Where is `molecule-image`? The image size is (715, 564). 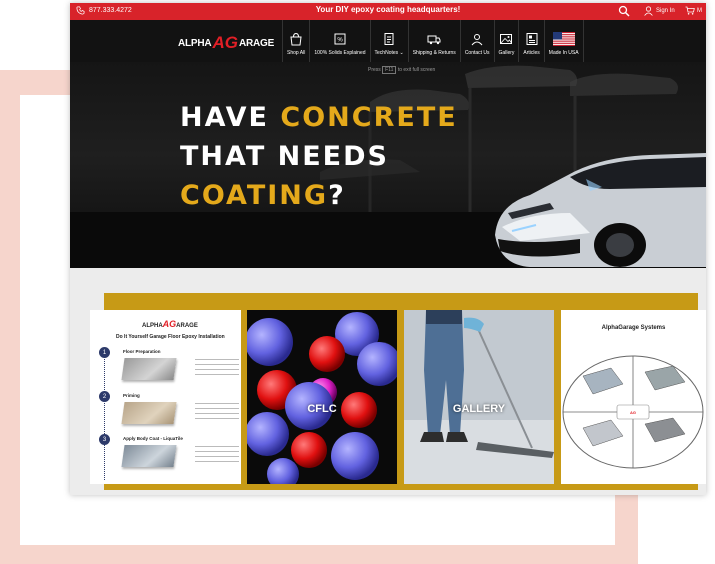
molecule-image is located at coordinates (322, 398).